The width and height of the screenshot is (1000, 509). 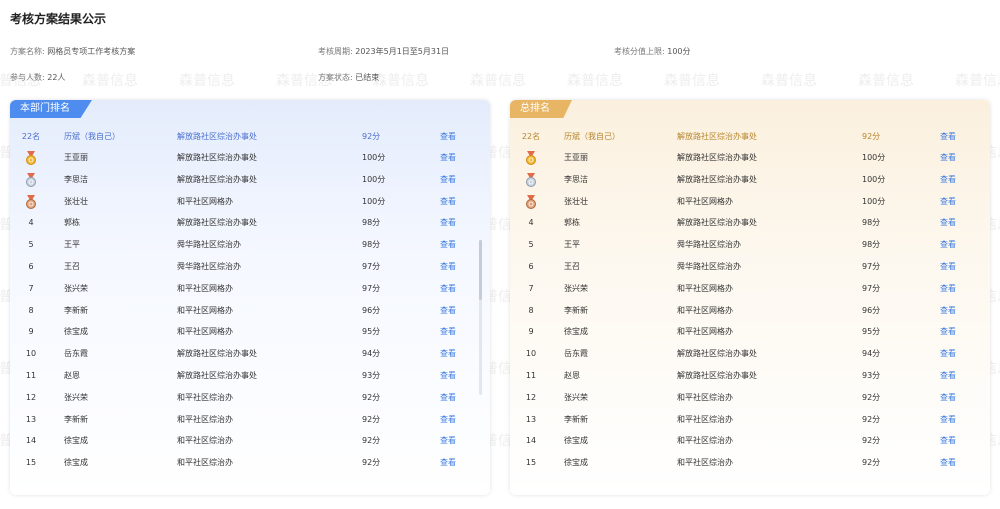 What do you see at coordinates (531, 288) in the screenshot?
I see `rank-number: 7` at bounding box center [531, 288].